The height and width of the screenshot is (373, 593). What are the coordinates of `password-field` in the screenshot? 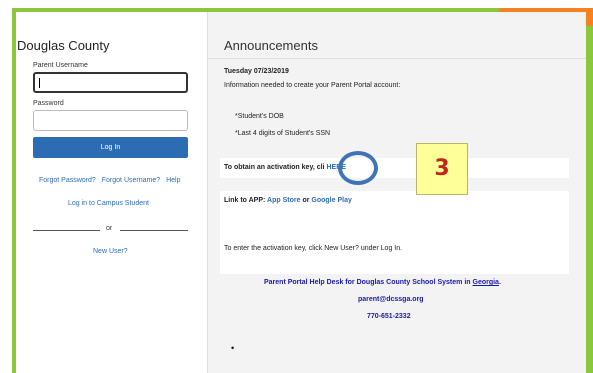 It's located at (110, 120).